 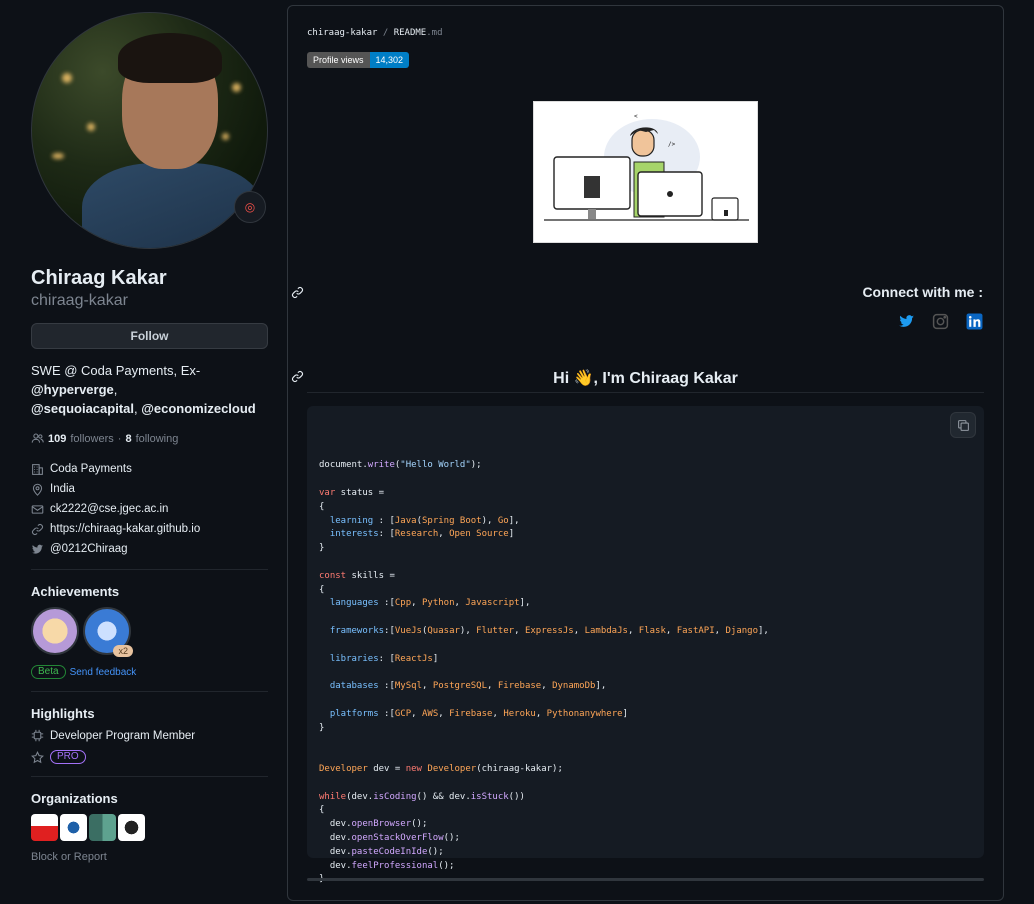 What do you see at coordinates (149, 336) in the screenshot?
I see `follow-button: Follow` at bounding box center [149, 336].